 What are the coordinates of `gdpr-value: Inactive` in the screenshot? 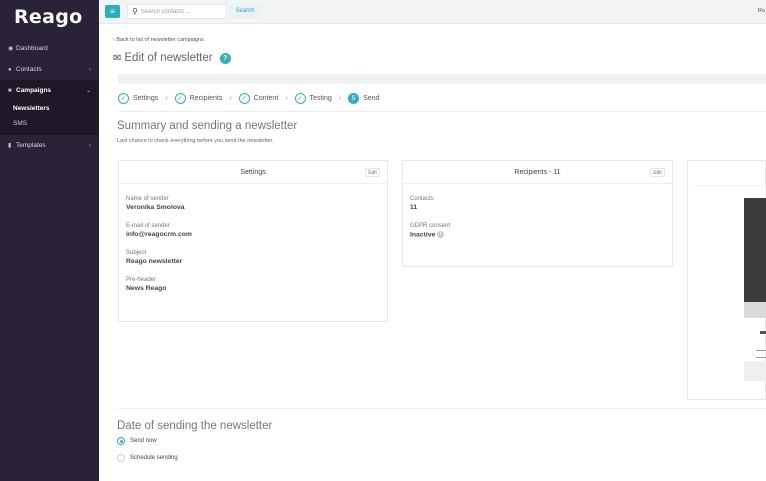 It's located at (423, 235).